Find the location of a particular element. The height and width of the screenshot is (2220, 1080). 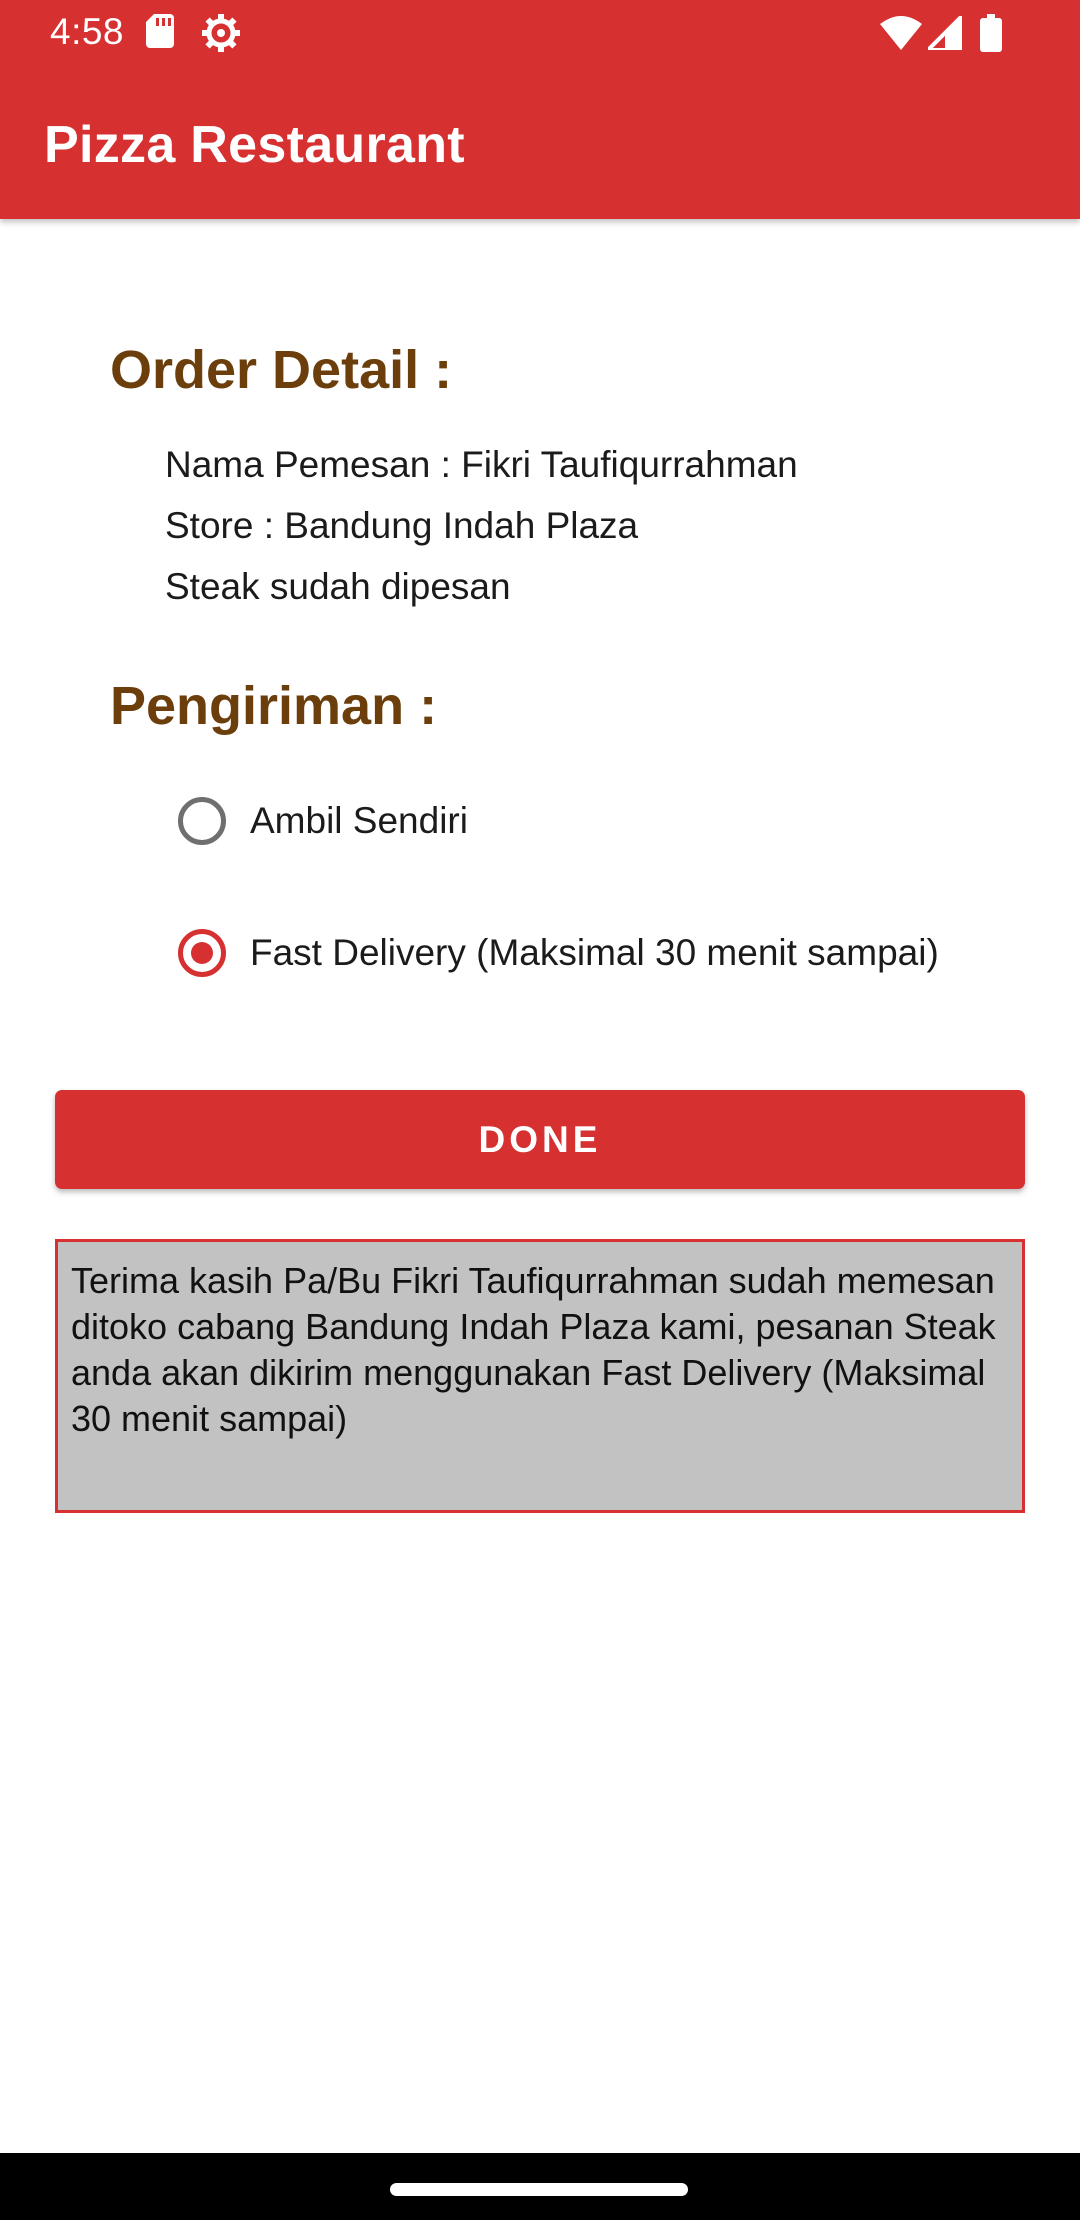

app-title: Pizza Restaurant is located at coordinates (254, 145).